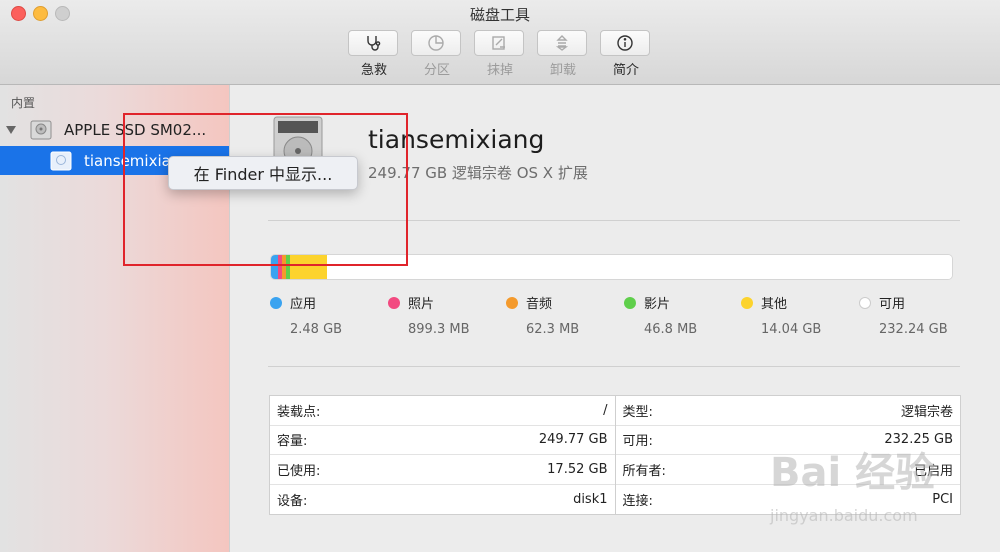 The image size is (1000, 552). I want to click on unmount-label: 卸载, so click(562, 70).